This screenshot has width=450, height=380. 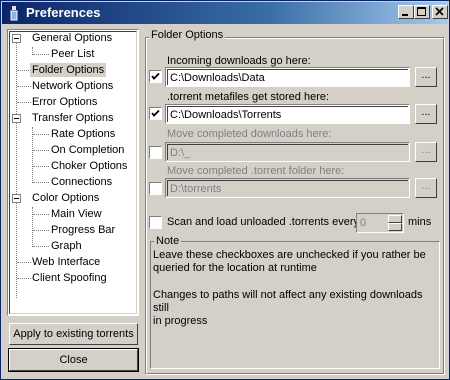 I want to click on incoming-path-input, so click(x=287, y=77).